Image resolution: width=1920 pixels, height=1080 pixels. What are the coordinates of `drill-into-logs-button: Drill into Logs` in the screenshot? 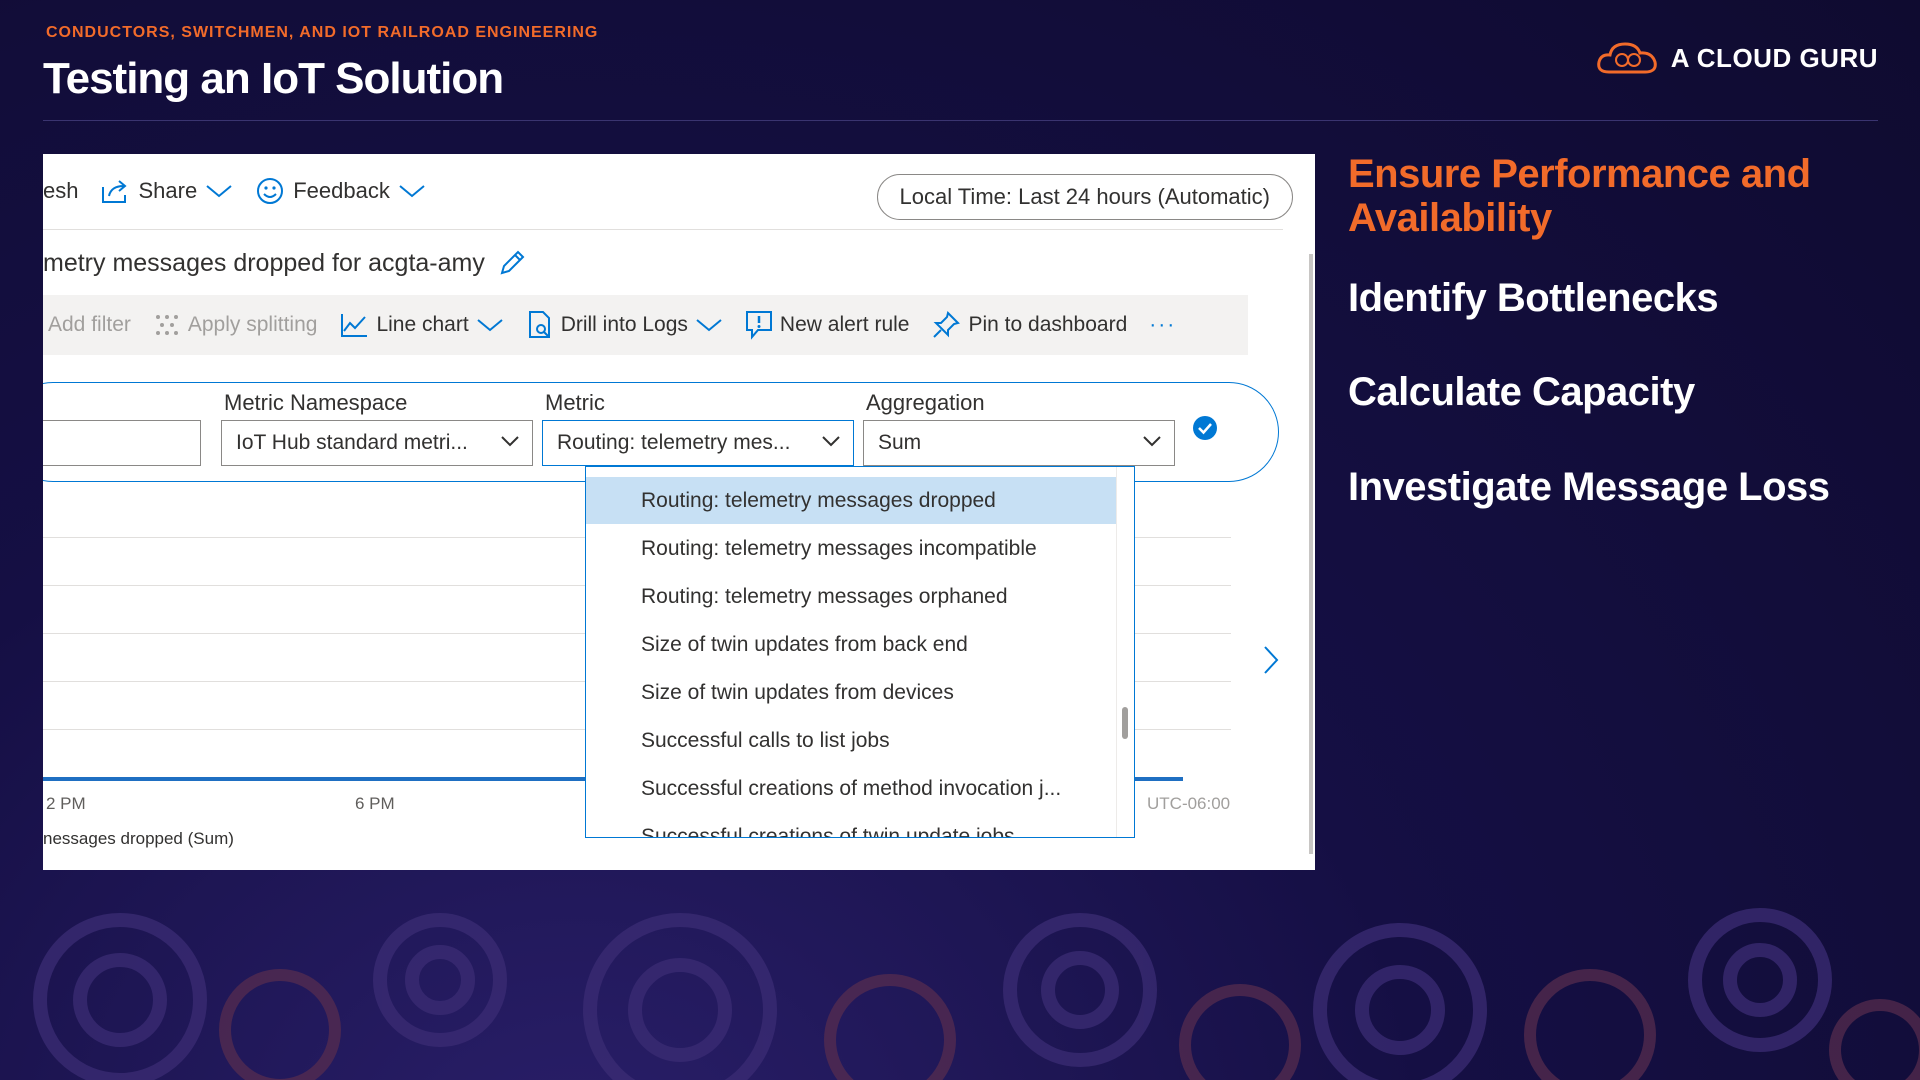 It's located at (624, 325).